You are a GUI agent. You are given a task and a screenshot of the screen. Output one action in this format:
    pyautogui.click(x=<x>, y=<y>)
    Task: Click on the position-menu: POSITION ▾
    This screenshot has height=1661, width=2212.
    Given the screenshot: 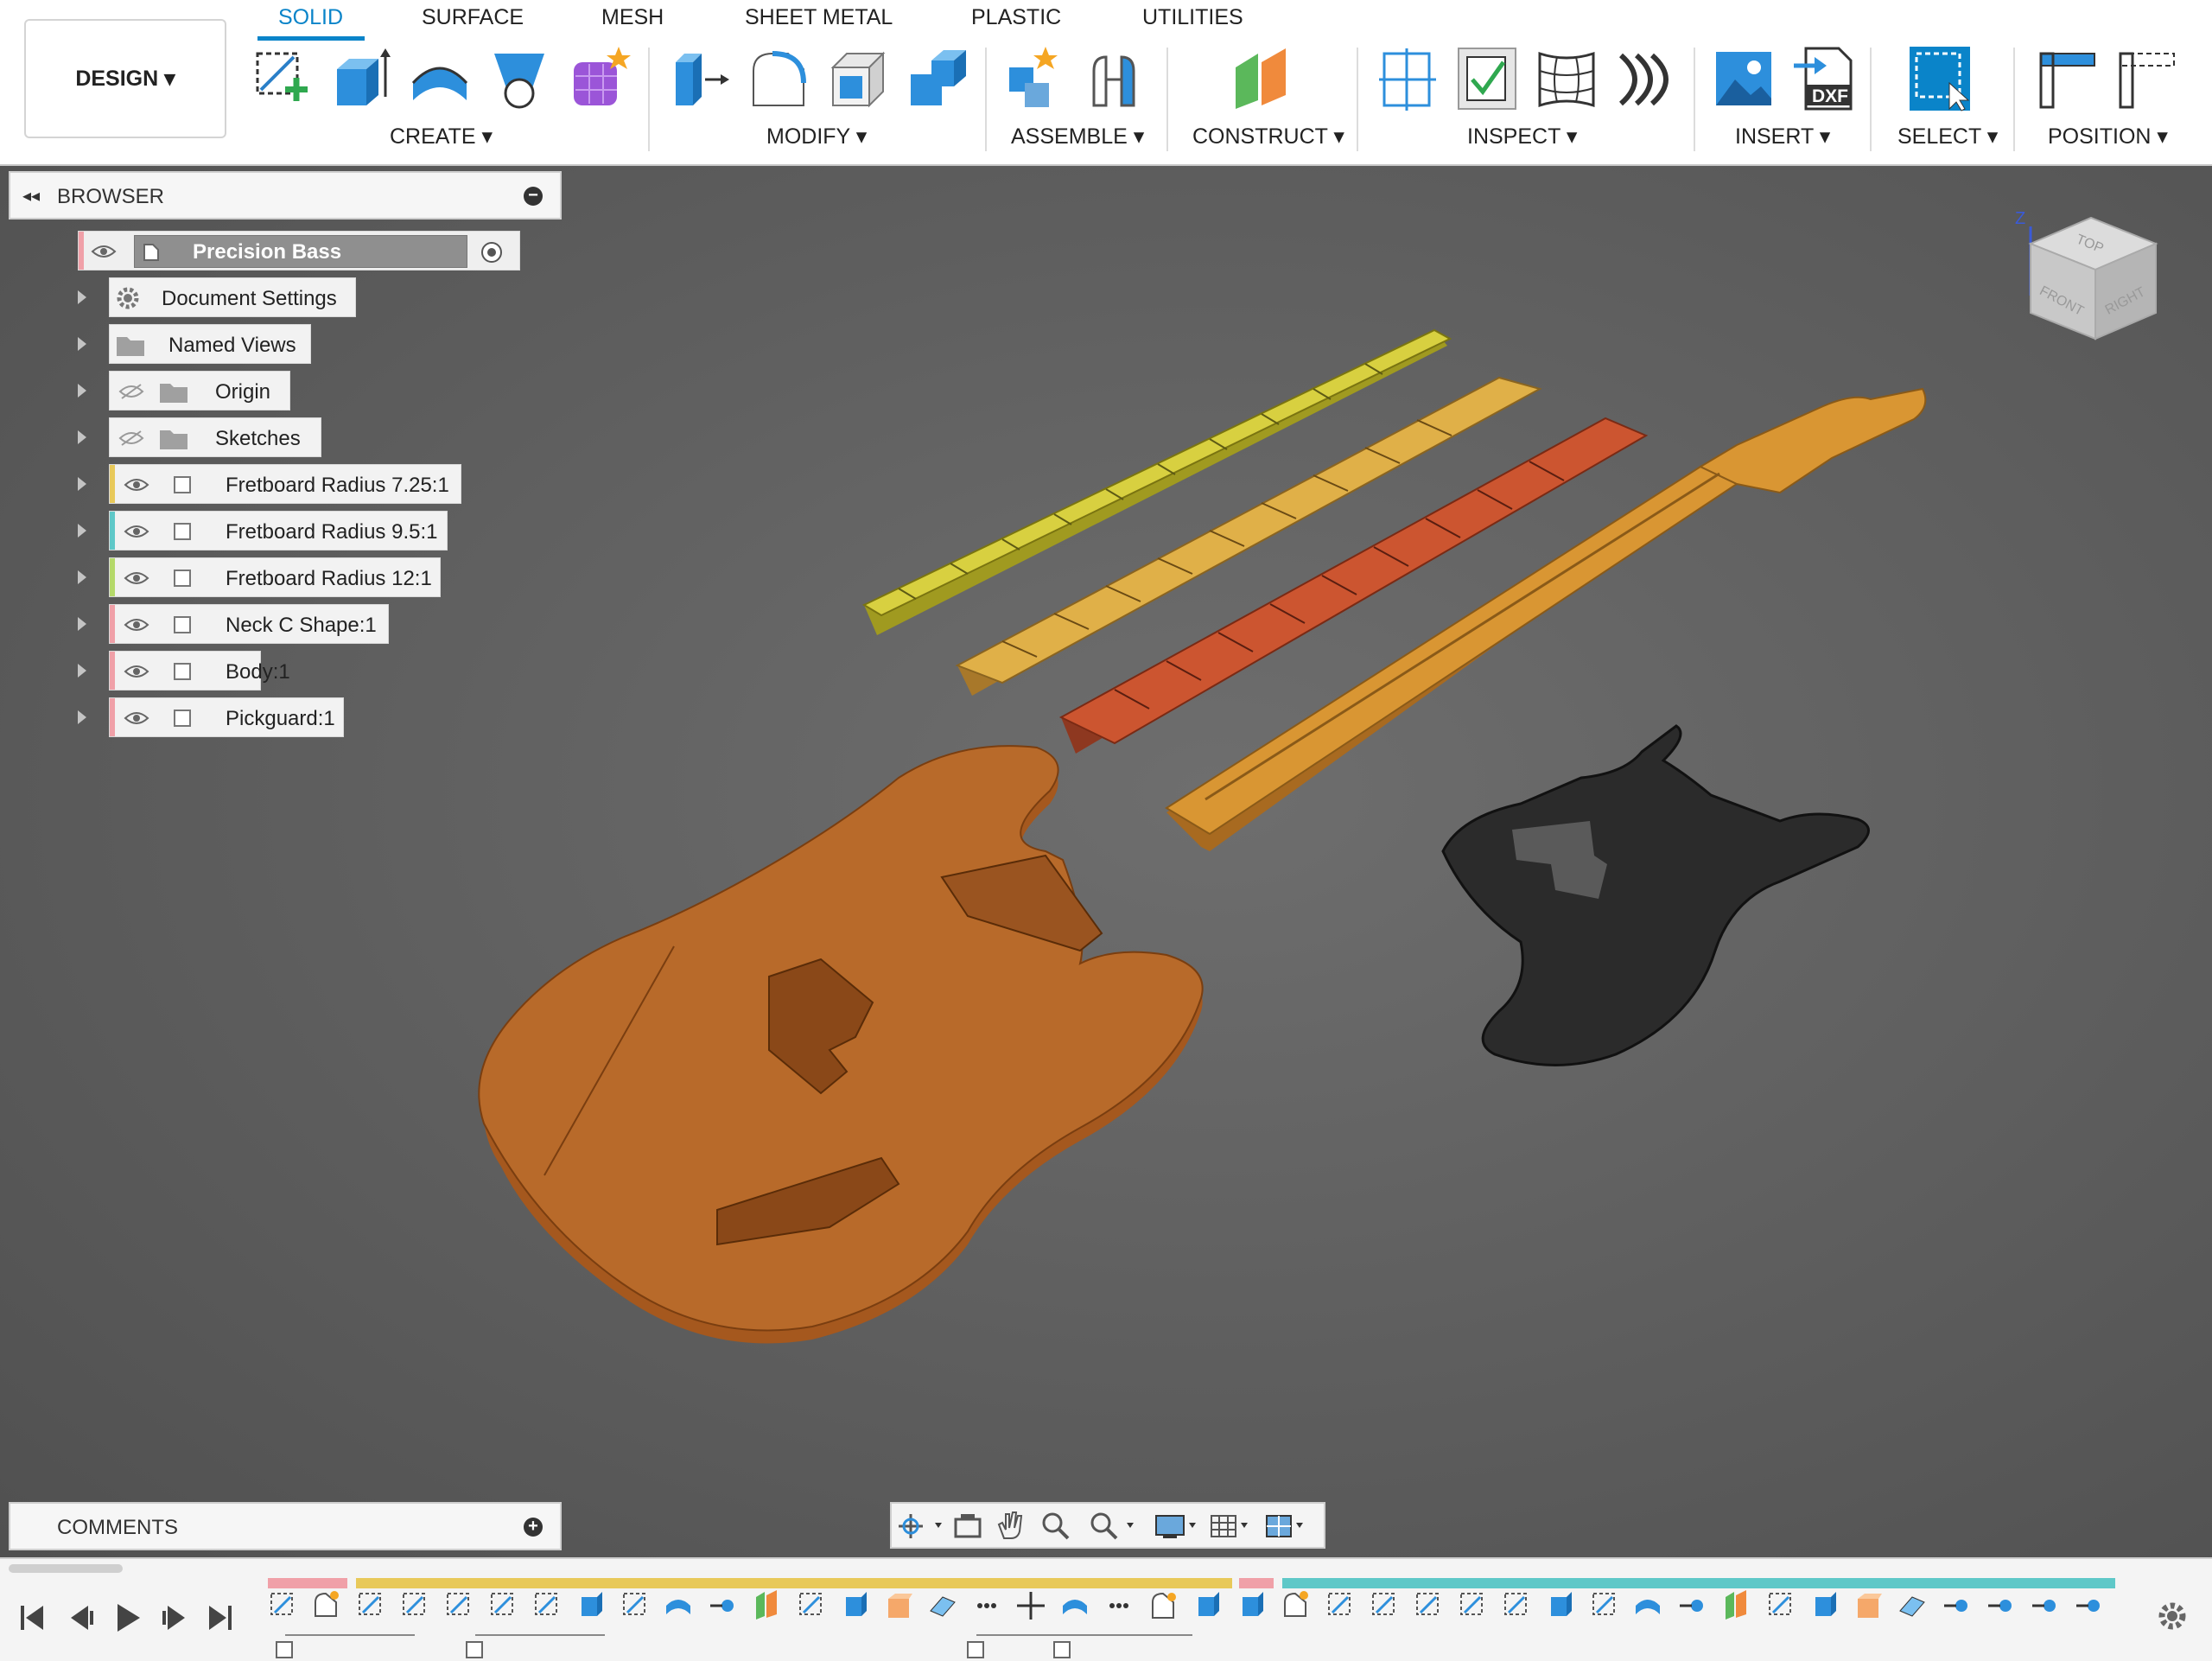 What is the action you would take?
    pyautogui.click(x=2108, y=137)
    